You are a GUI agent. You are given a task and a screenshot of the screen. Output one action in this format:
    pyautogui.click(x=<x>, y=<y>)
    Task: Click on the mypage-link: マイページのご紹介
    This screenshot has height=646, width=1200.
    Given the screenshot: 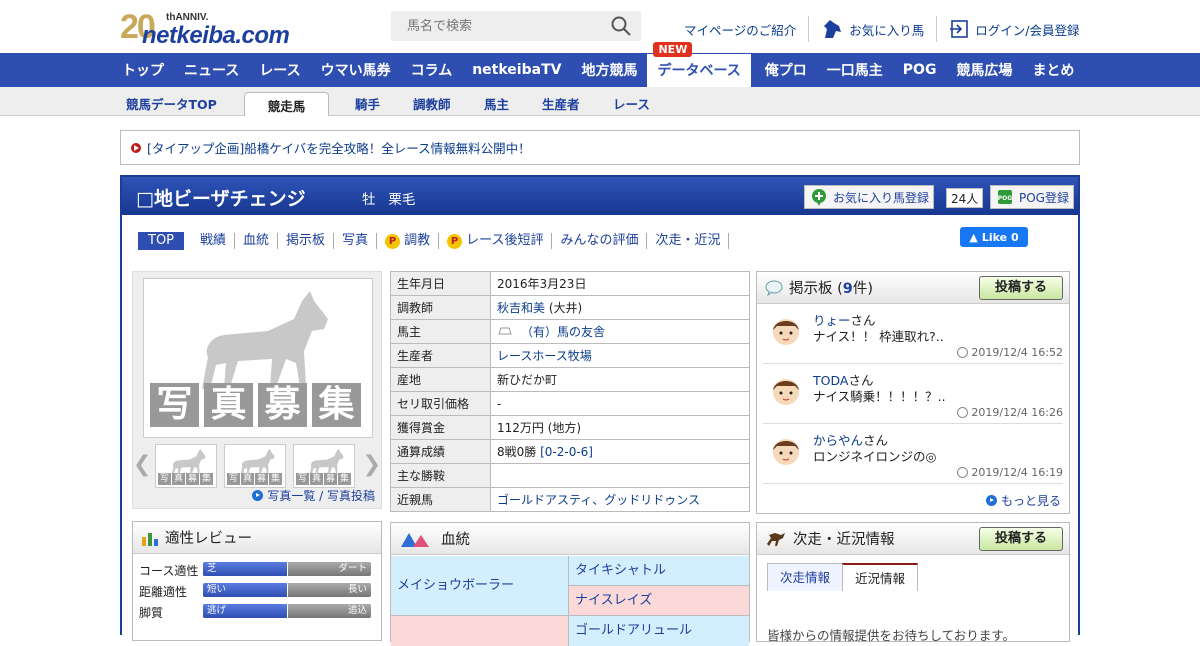 What is the action you would take?
    pyautogui.click(x=740, y=29)
    